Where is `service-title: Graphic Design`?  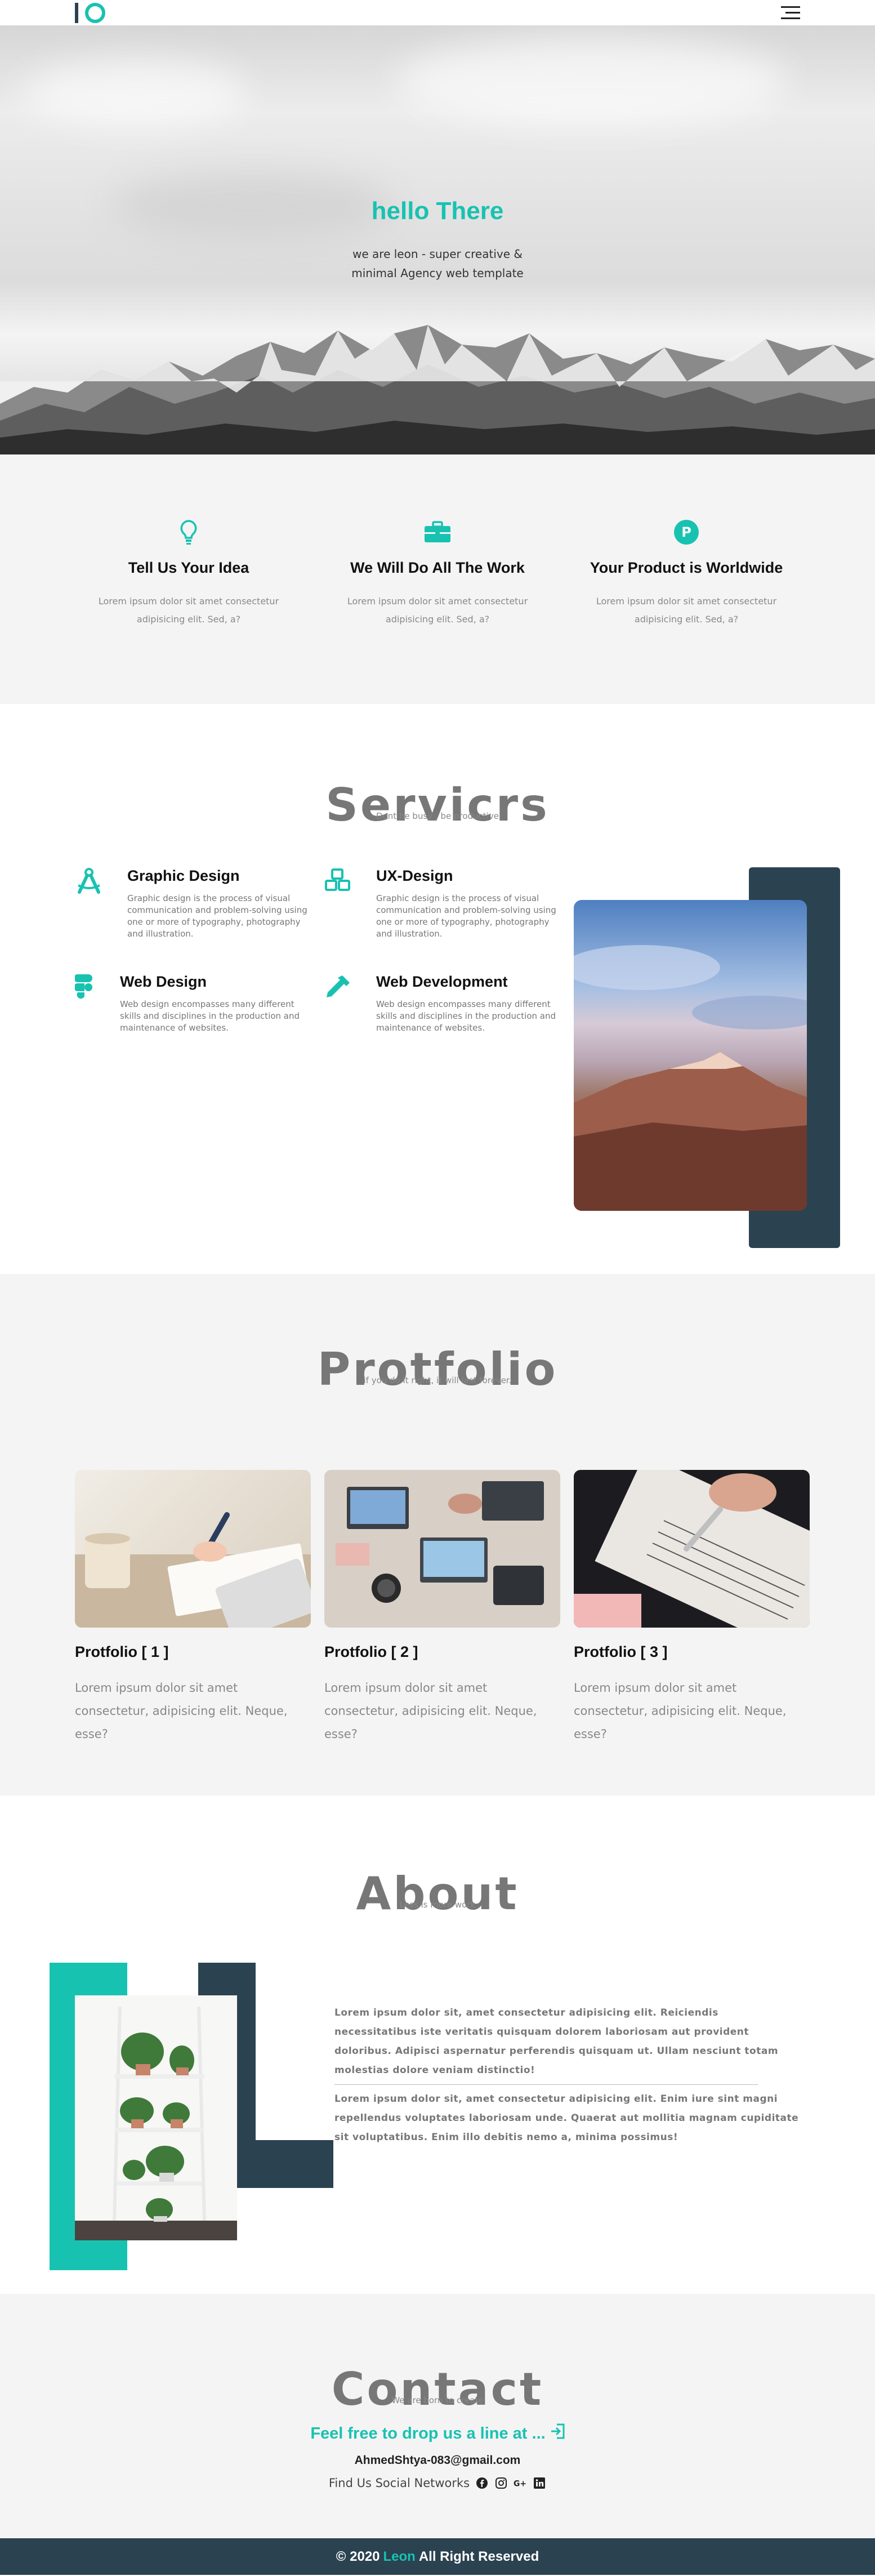 service-title: Graphic Design is located at coordinates (184, 875).